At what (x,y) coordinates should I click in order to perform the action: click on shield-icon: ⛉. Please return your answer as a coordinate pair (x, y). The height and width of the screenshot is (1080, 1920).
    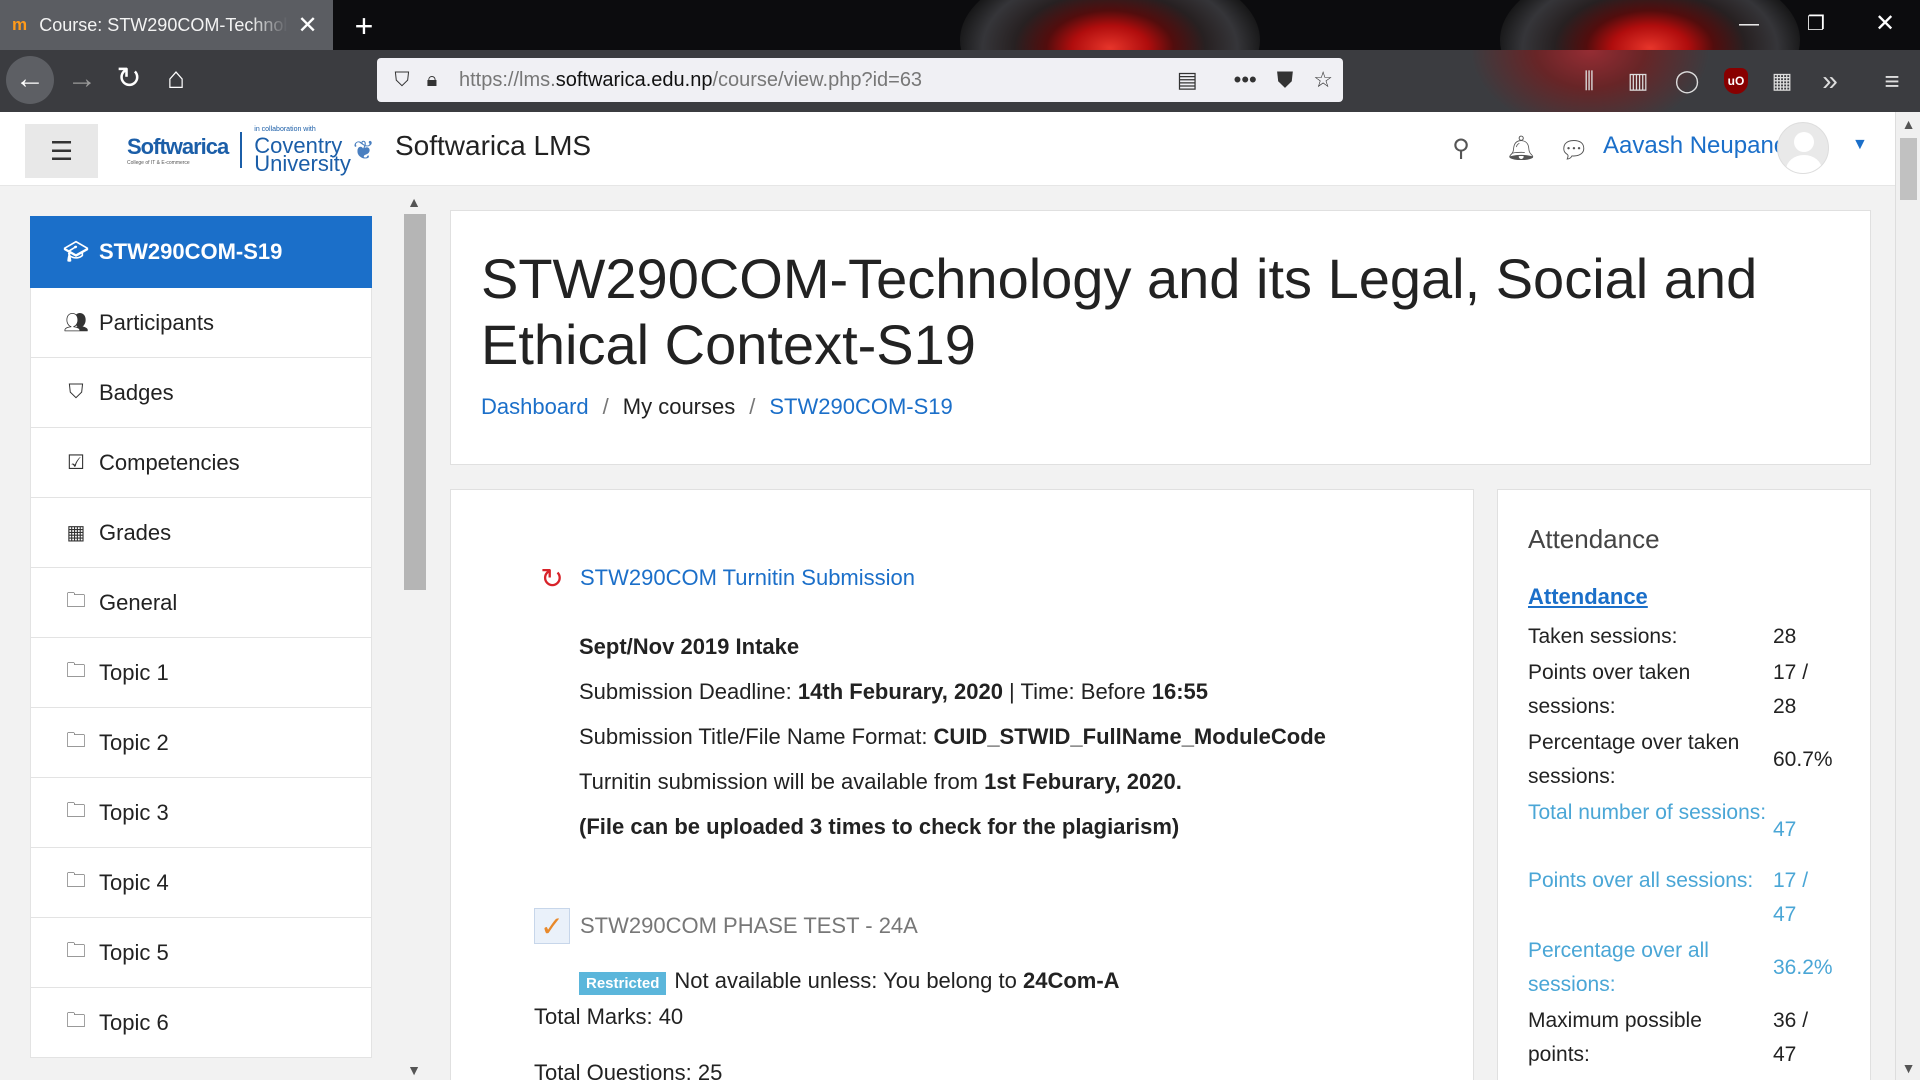
    Looking at the image, I should click on (76, 392).